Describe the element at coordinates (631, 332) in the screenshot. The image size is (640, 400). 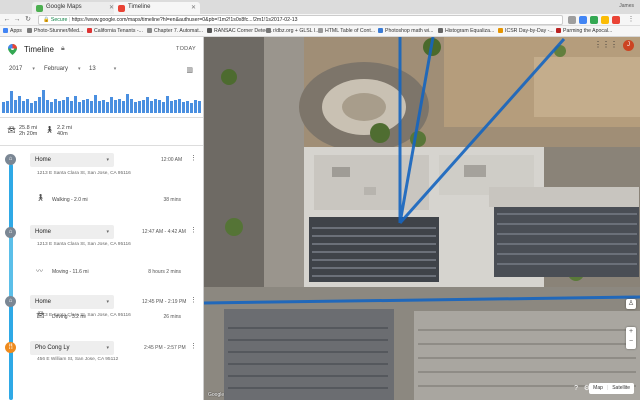
I see `zoom-in-icon: +` at that location.